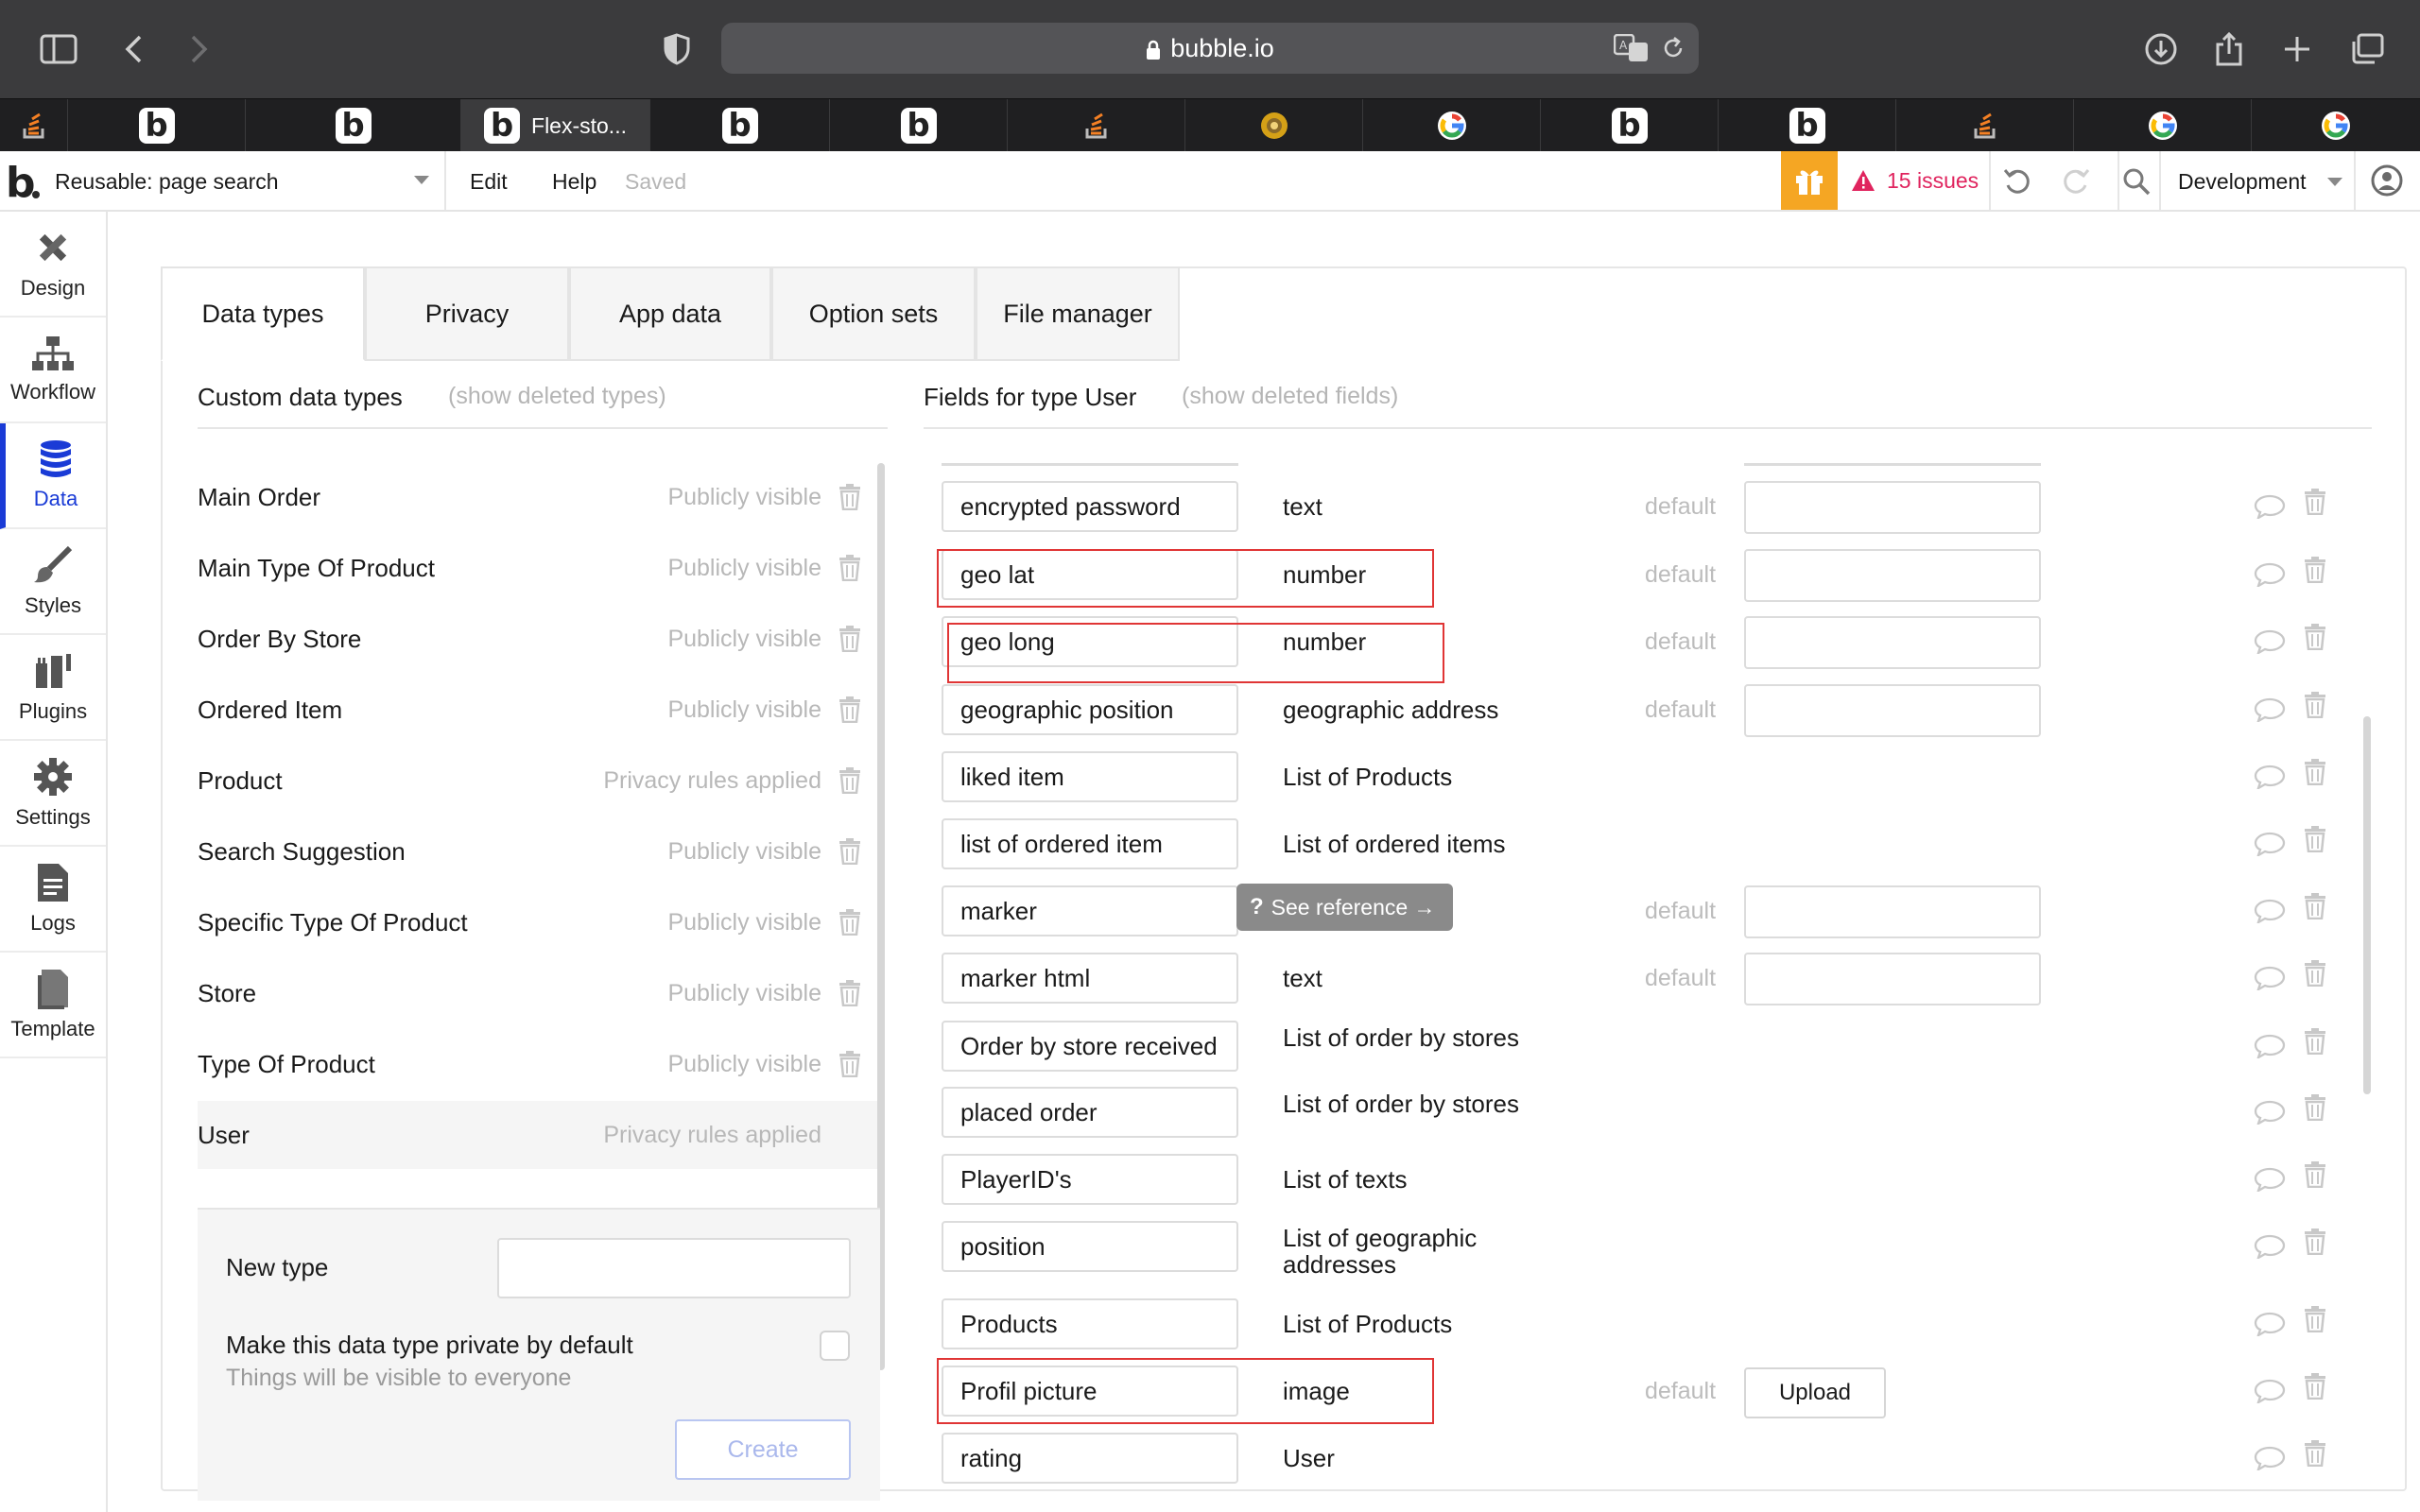  What do you see at coordinates (263, 313) in the screenshot?
I see `tab-data-types: Data types` at bounding box center [263, 313].